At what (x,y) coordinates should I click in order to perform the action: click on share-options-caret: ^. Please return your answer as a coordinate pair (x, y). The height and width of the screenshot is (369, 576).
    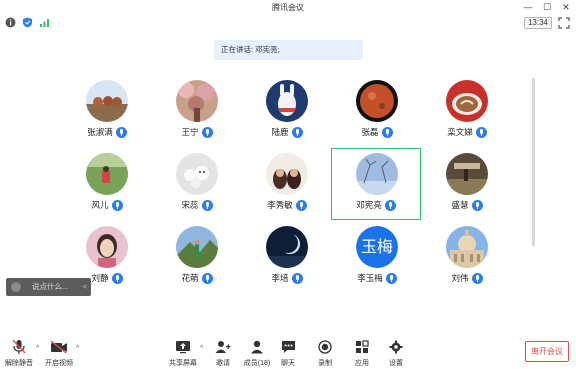
    Looking at the image, I should click on (201, 348).